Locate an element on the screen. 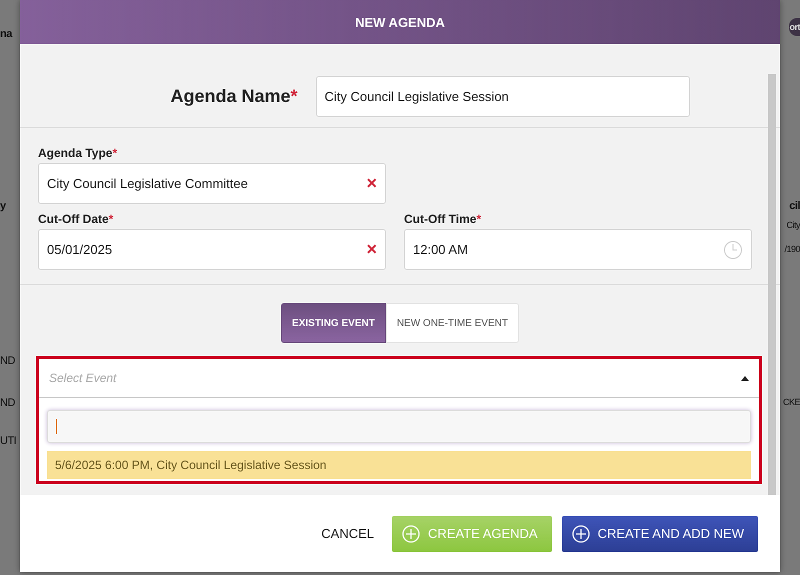  caret-icon is located at coordinates (745, 378).